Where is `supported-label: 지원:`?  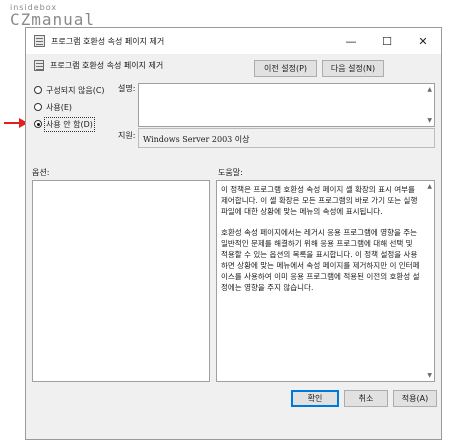 supported-label: 지원: is located at coordinates (127, 135).